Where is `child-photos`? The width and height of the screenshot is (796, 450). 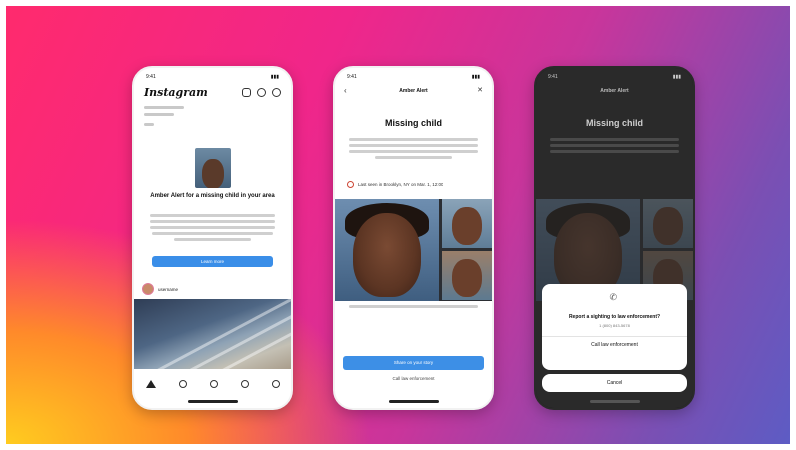
child-photos is located at coordinates (413, 250).